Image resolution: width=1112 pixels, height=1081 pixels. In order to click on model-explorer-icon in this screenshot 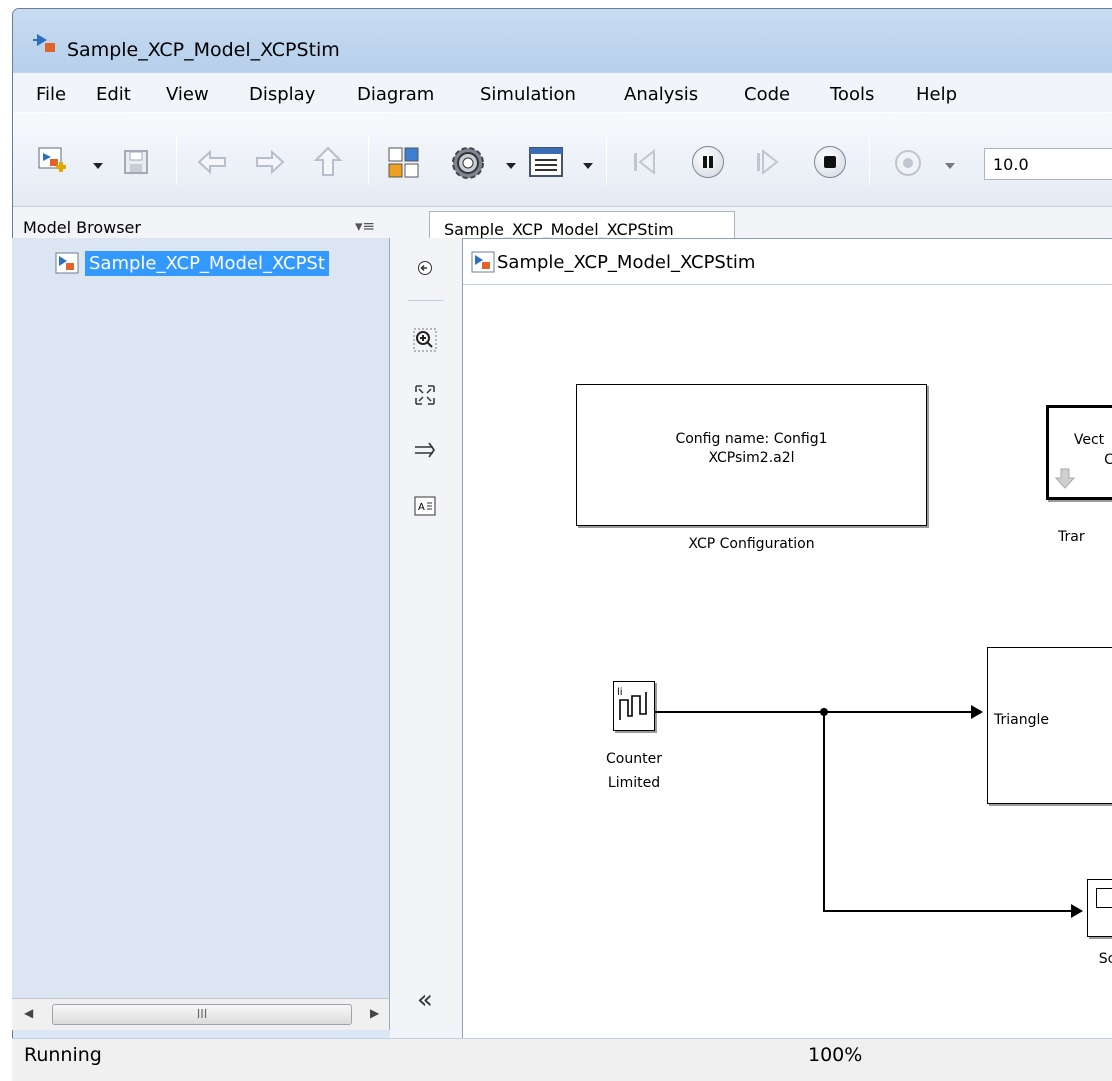, I will do `click(546, 162)`.